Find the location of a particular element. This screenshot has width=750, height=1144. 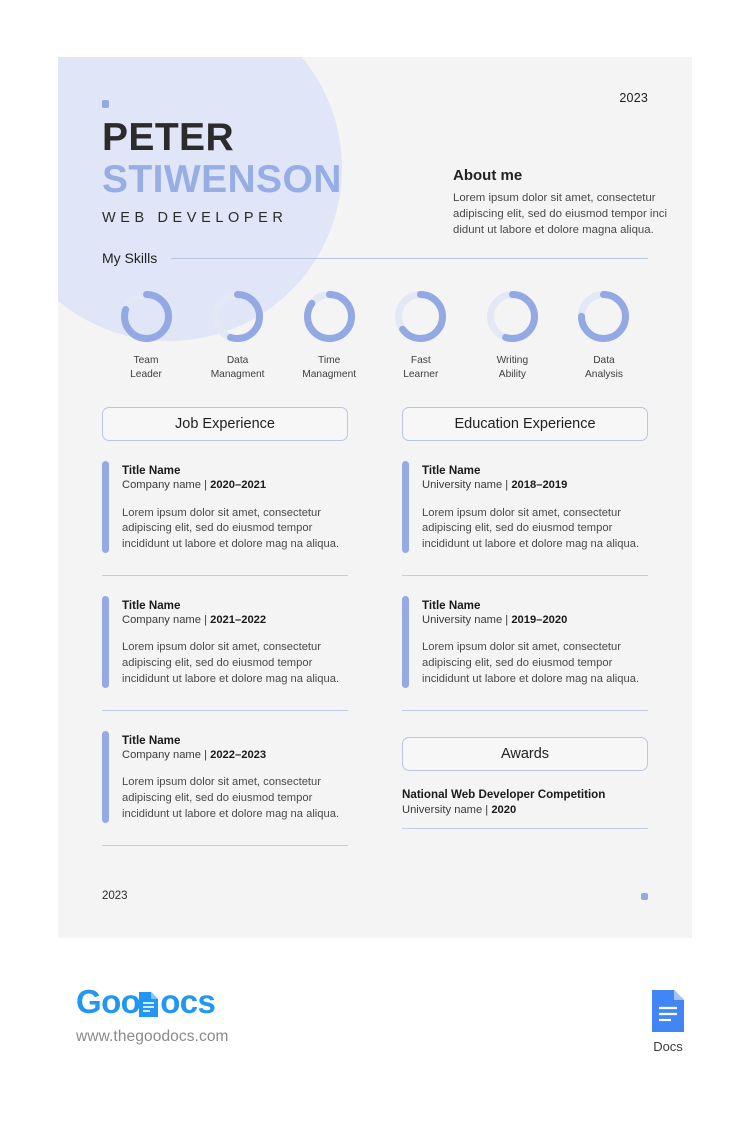

skill-label-line2: Managment is located at coordinates (329, 374).